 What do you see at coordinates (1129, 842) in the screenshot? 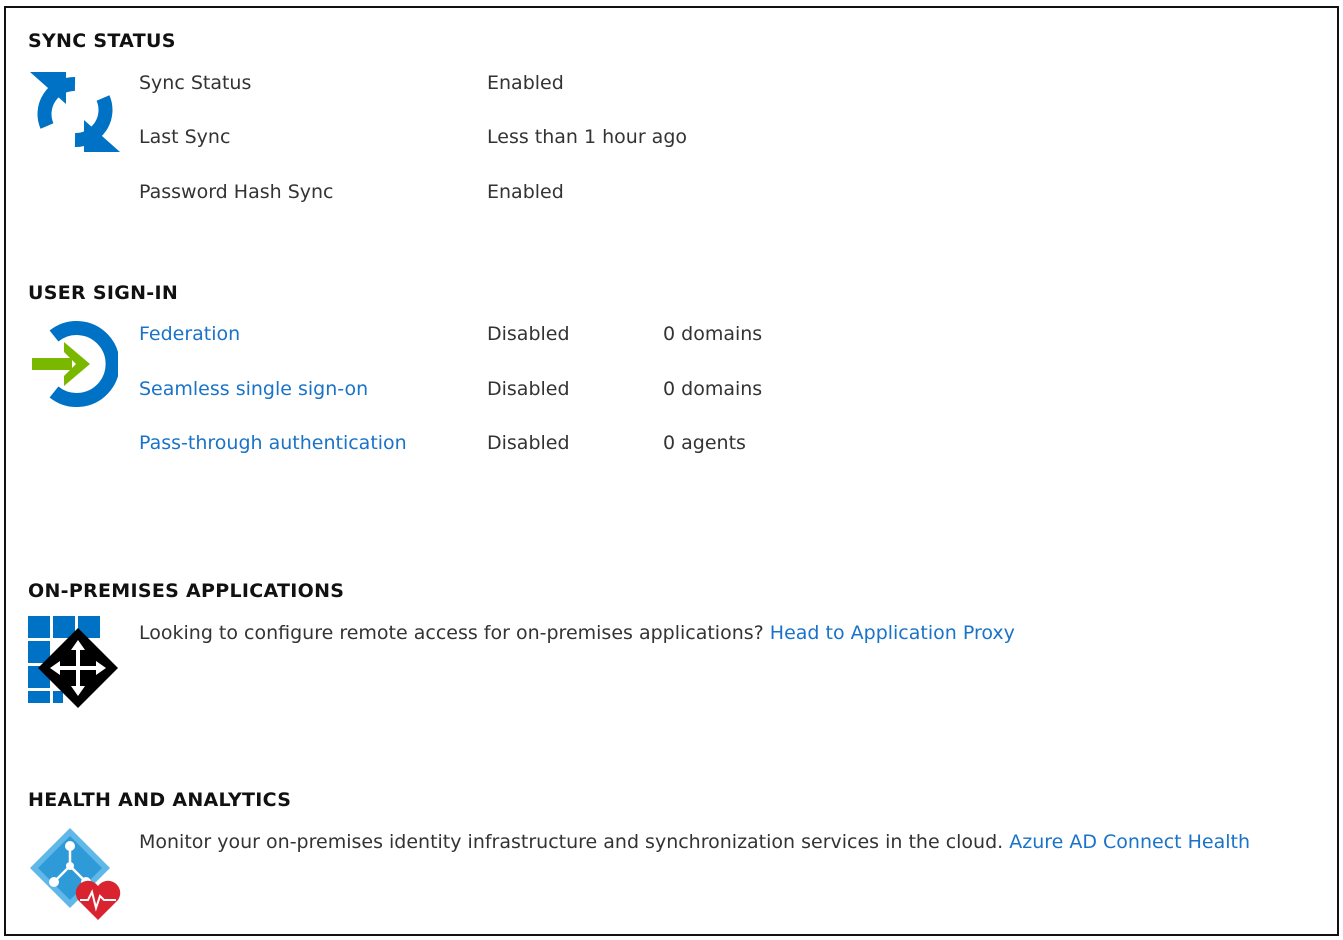
I see `connect-health-link: Azure AD Connect Health` at bounding box center [1129, 842].